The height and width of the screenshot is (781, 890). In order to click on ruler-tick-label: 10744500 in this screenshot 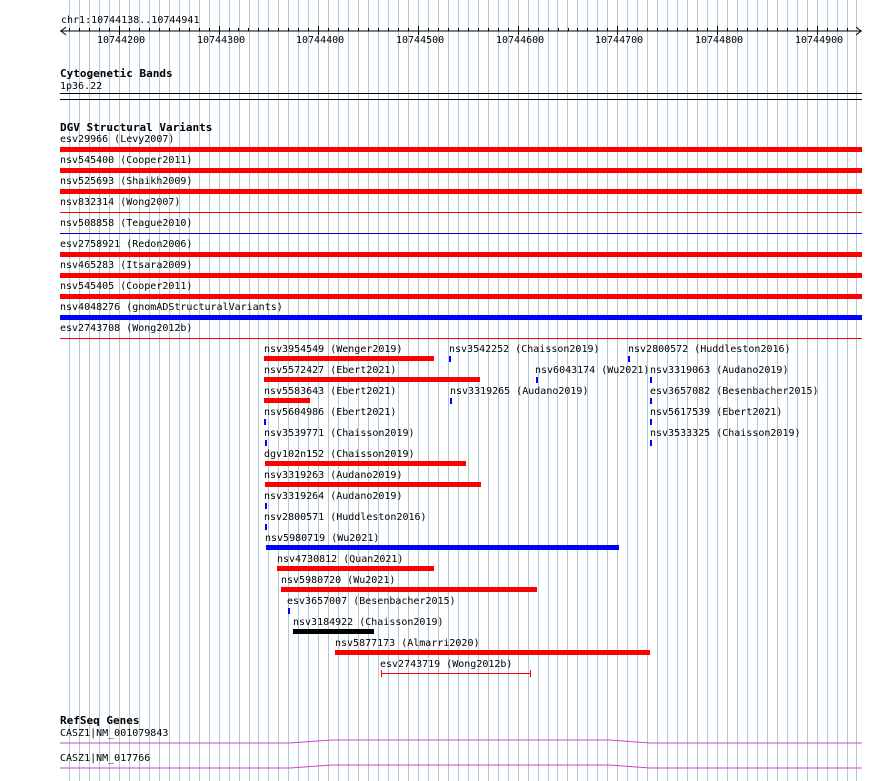, I will do `click(420, 40)`.